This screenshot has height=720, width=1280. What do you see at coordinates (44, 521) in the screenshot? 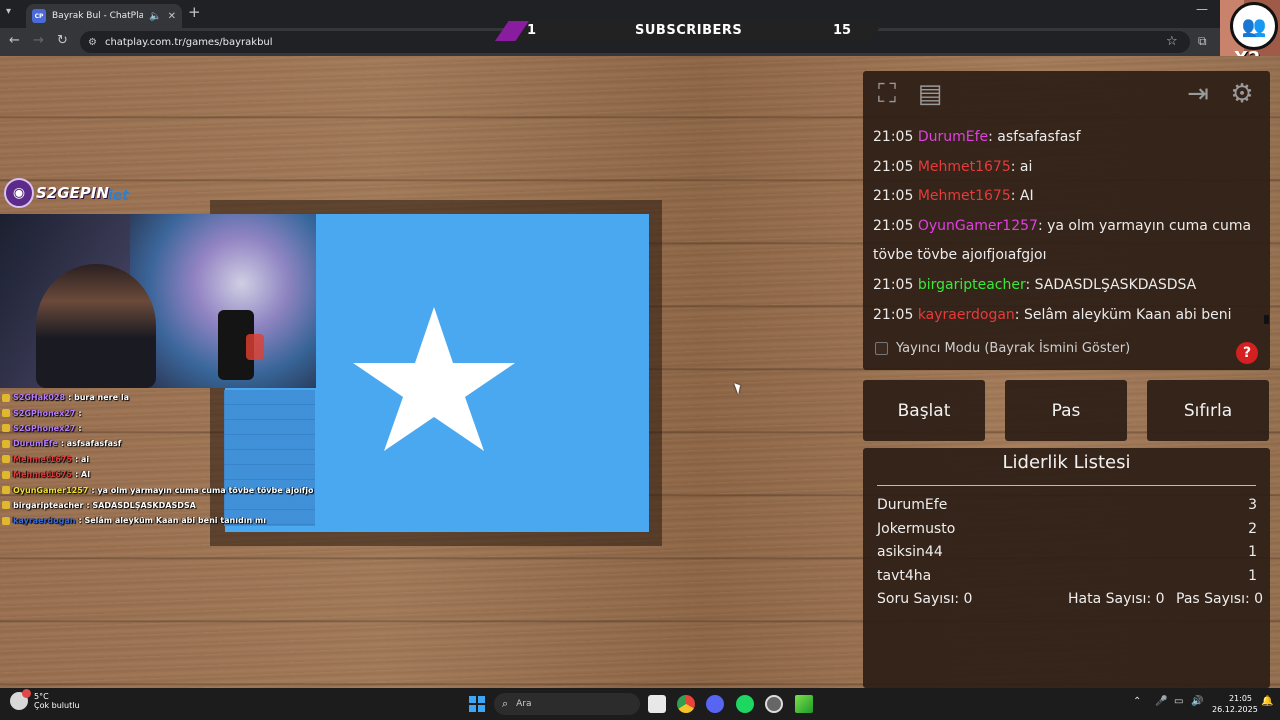
I see `stream-chat-user: kayraerdogan` at bounding box center [44, 521].